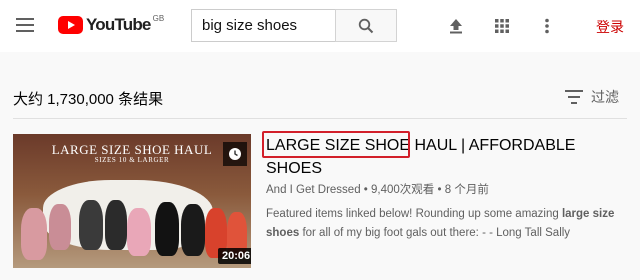 Image resolution: width=640 pixels, height=280 pixels. Describe the element at coordinates (25, 25) in the screenshot. I see `menu-icon` at that location.